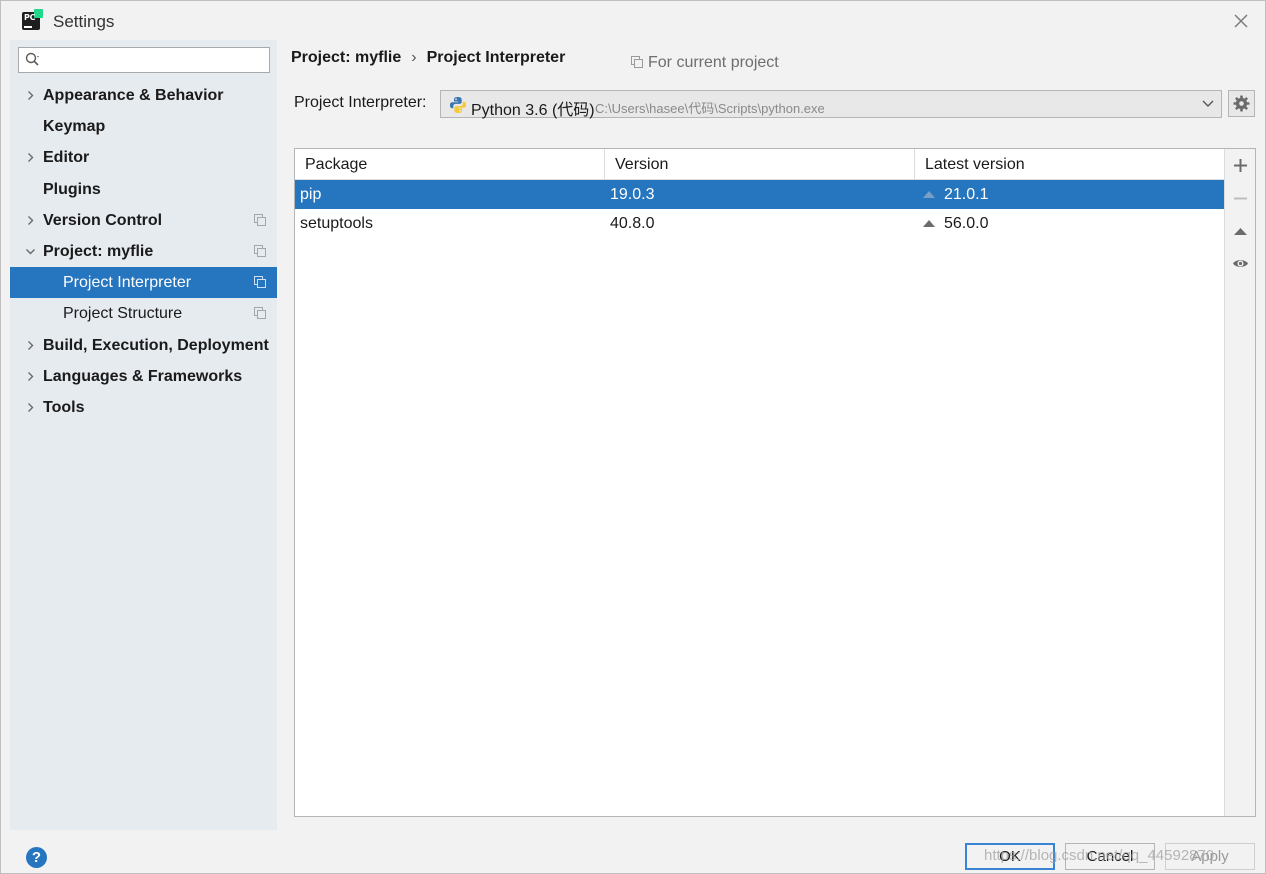 This screenshot has height=874, width=1266. I want to click on breadcrumb: Project: myflie › Project Interpreter, so click(428, 60).